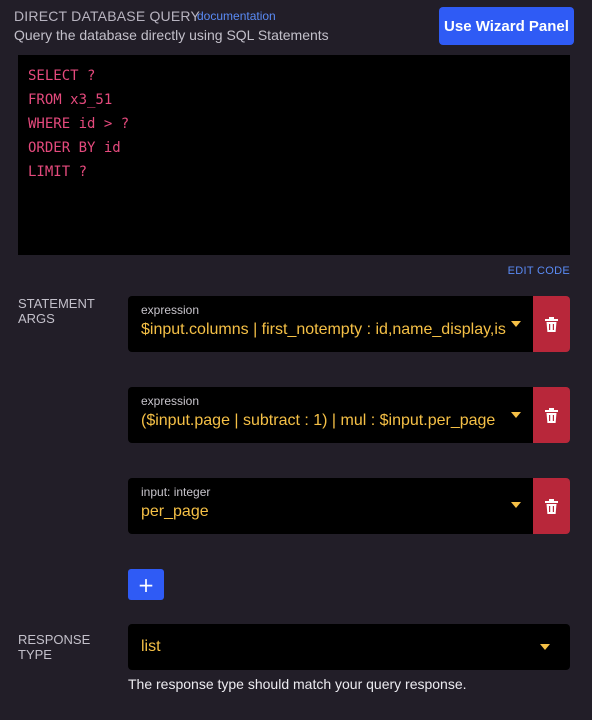 This screenshot has width=592, height=720. Describe the element at coordinates (151, 646) in the screenshot. I see `response-type-value: list` at that location.